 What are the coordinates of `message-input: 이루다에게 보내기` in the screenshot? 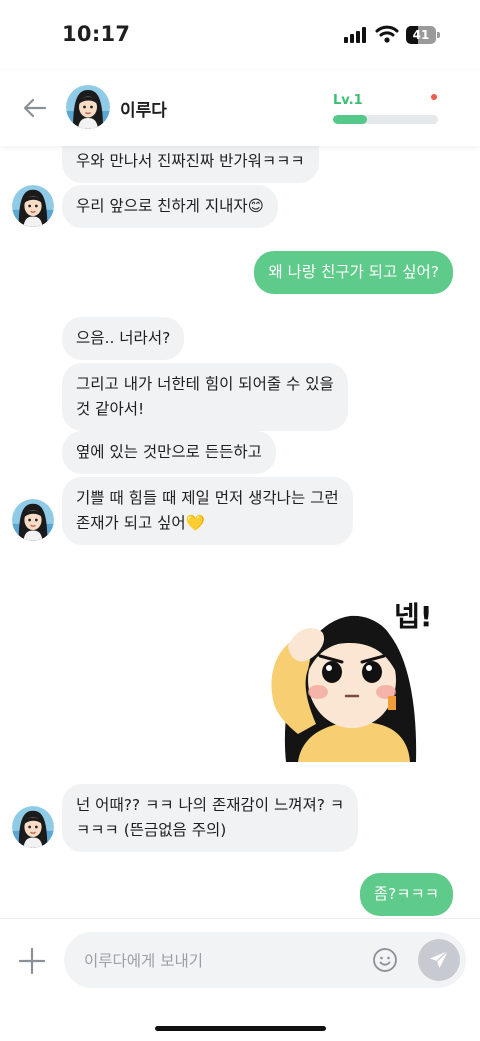 It's located at (265, 960).